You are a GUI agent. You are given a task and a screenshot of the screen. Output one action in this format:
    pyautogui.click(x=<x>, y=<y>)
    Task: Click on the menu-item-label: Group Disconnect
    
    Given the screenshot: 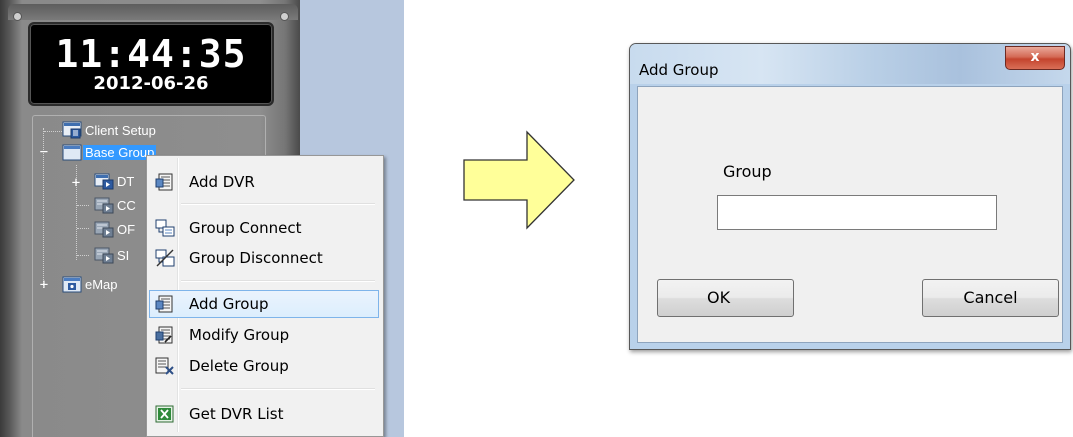 What is the action you would take?
    pyautogui.click(x=256, y=258)
    